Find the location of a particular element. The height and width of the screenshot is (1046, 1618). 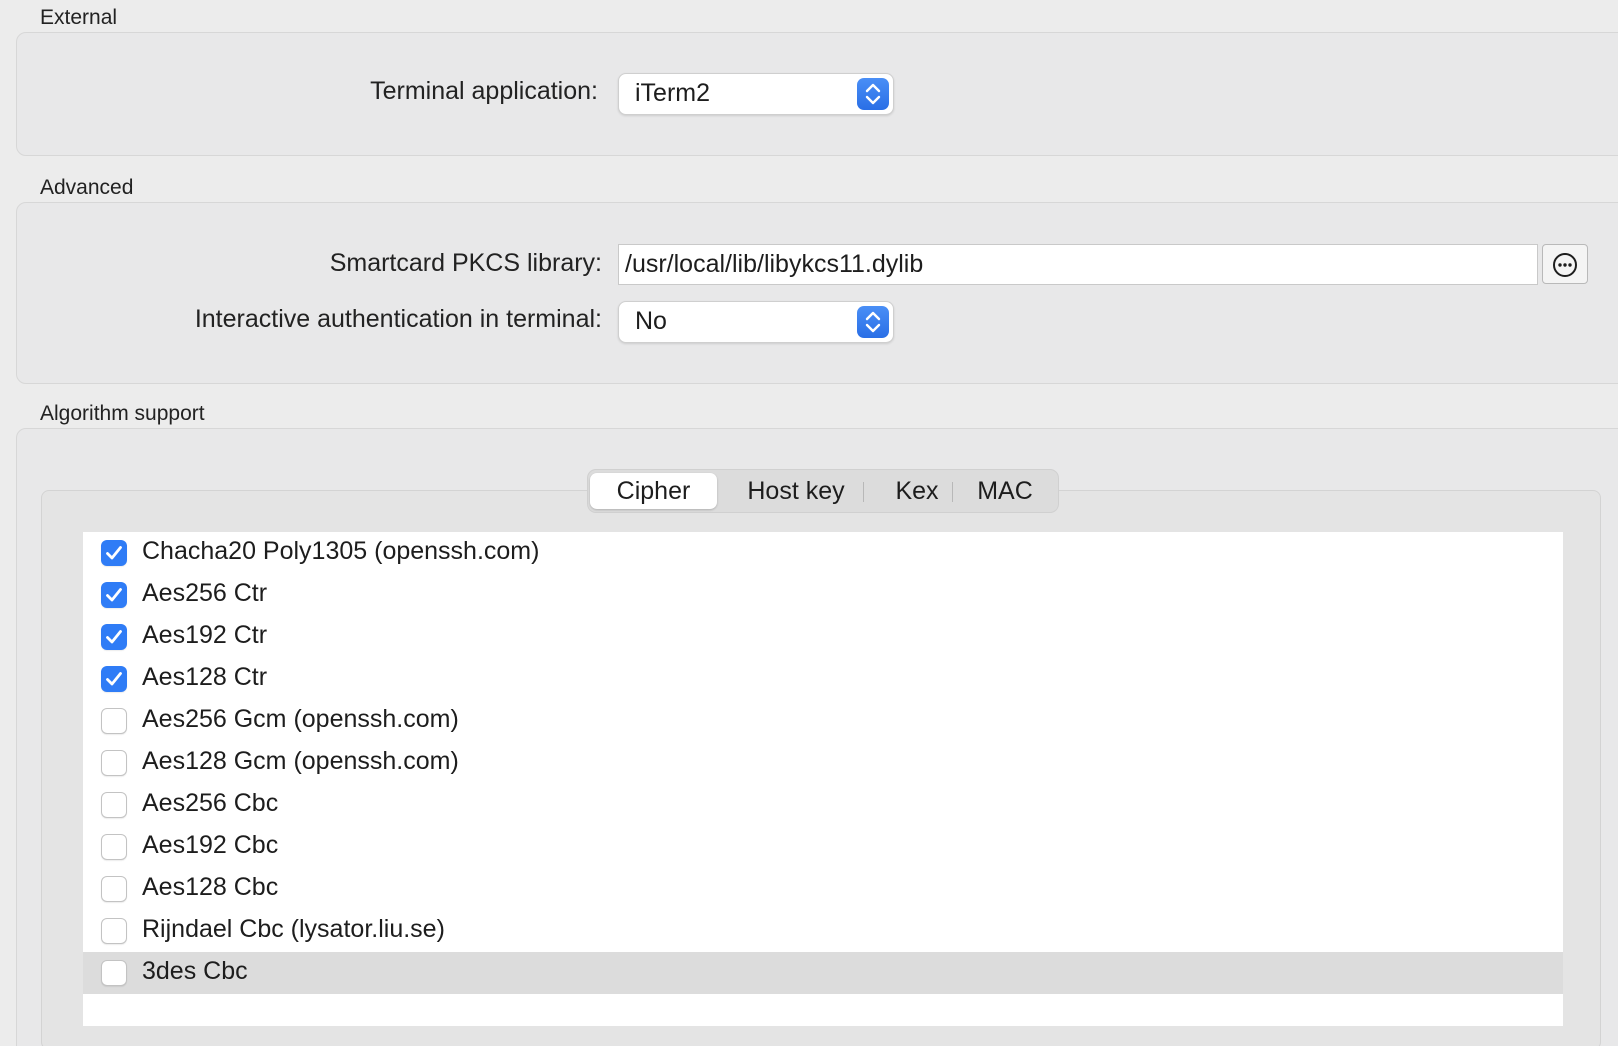

terminal-application-label: Terminal application: is located at coordinates (484, 91).